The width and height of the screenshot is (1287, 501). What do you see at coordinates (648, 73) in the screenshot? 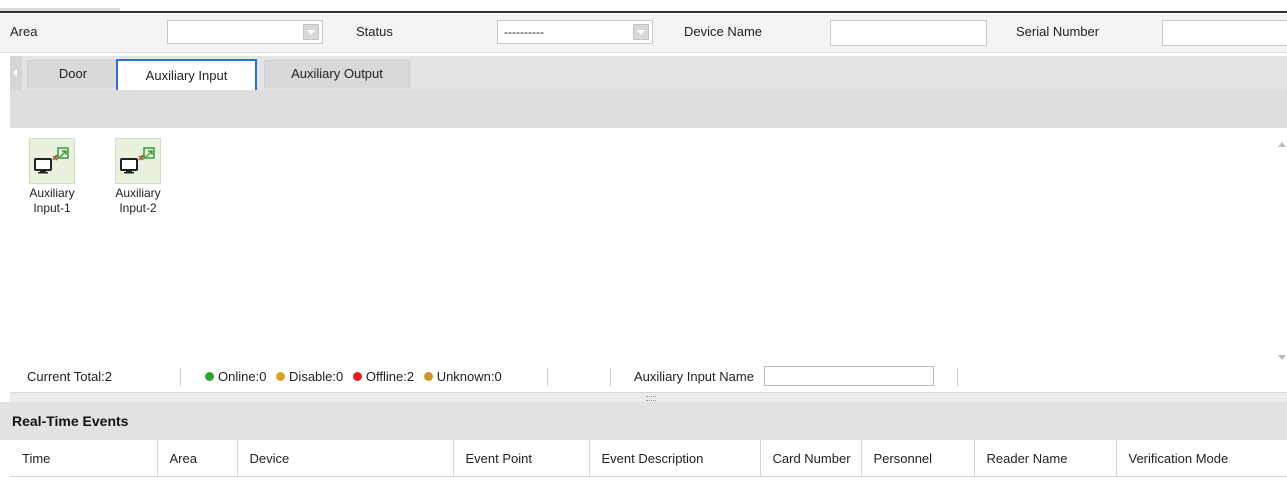
I see `tab-strip: Door Auxiliary Input Auxiliary Output` at bounding box center [648, 73].